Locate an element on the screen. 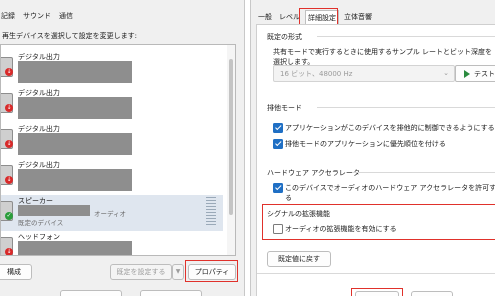  highlight-advanced-tab is located at coordinates (318, 16).